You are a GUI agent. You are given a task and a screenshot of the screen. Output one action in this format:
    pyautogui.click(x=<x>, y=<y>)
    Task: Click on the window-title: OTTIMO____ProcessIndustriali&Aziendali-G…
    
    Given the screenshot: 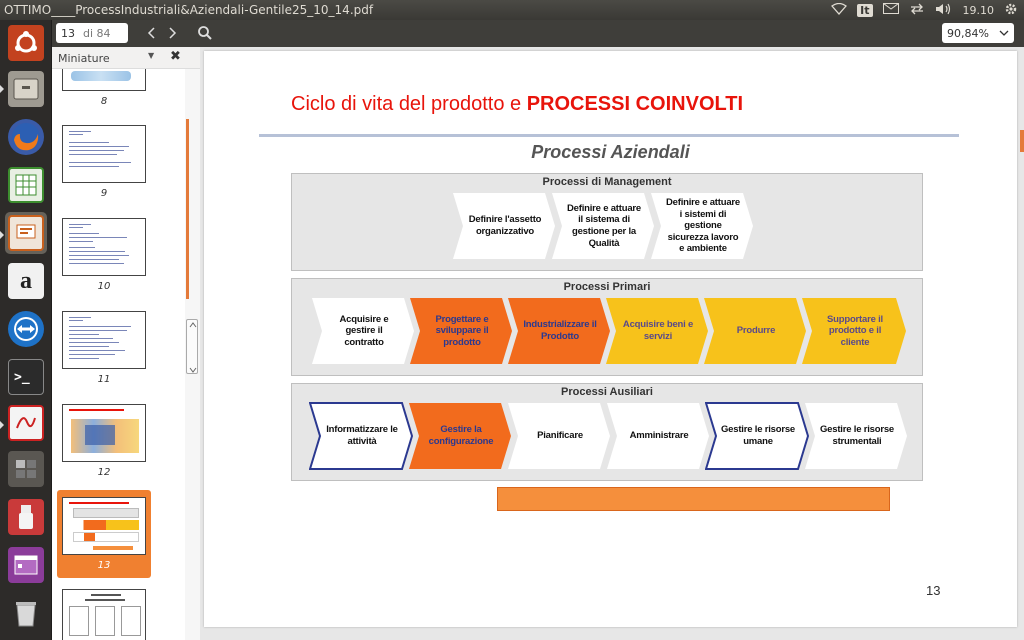 What is the action you would take?
    pyautogui.click(x=189, y=10)
    